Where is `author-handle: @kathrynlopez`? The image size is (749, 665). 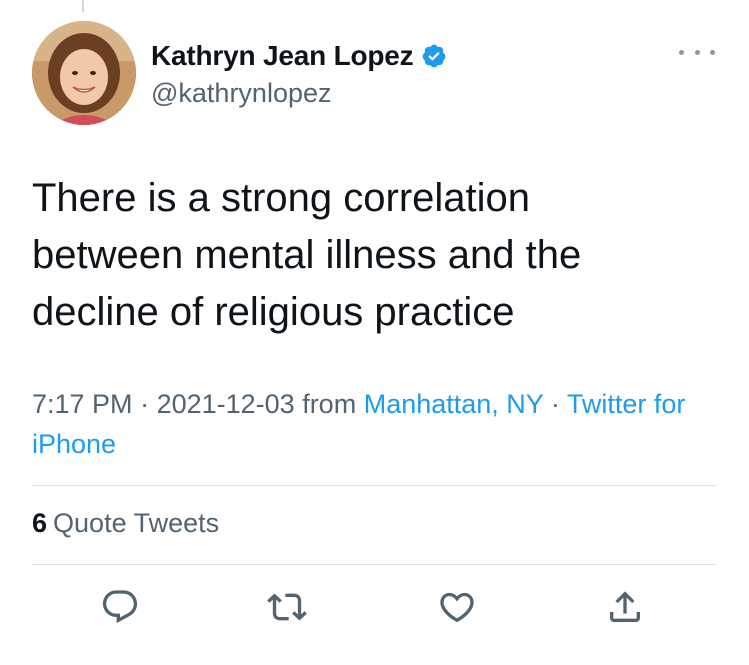 author-handle: @kathrynlopez is located at coordinates (241, 93).